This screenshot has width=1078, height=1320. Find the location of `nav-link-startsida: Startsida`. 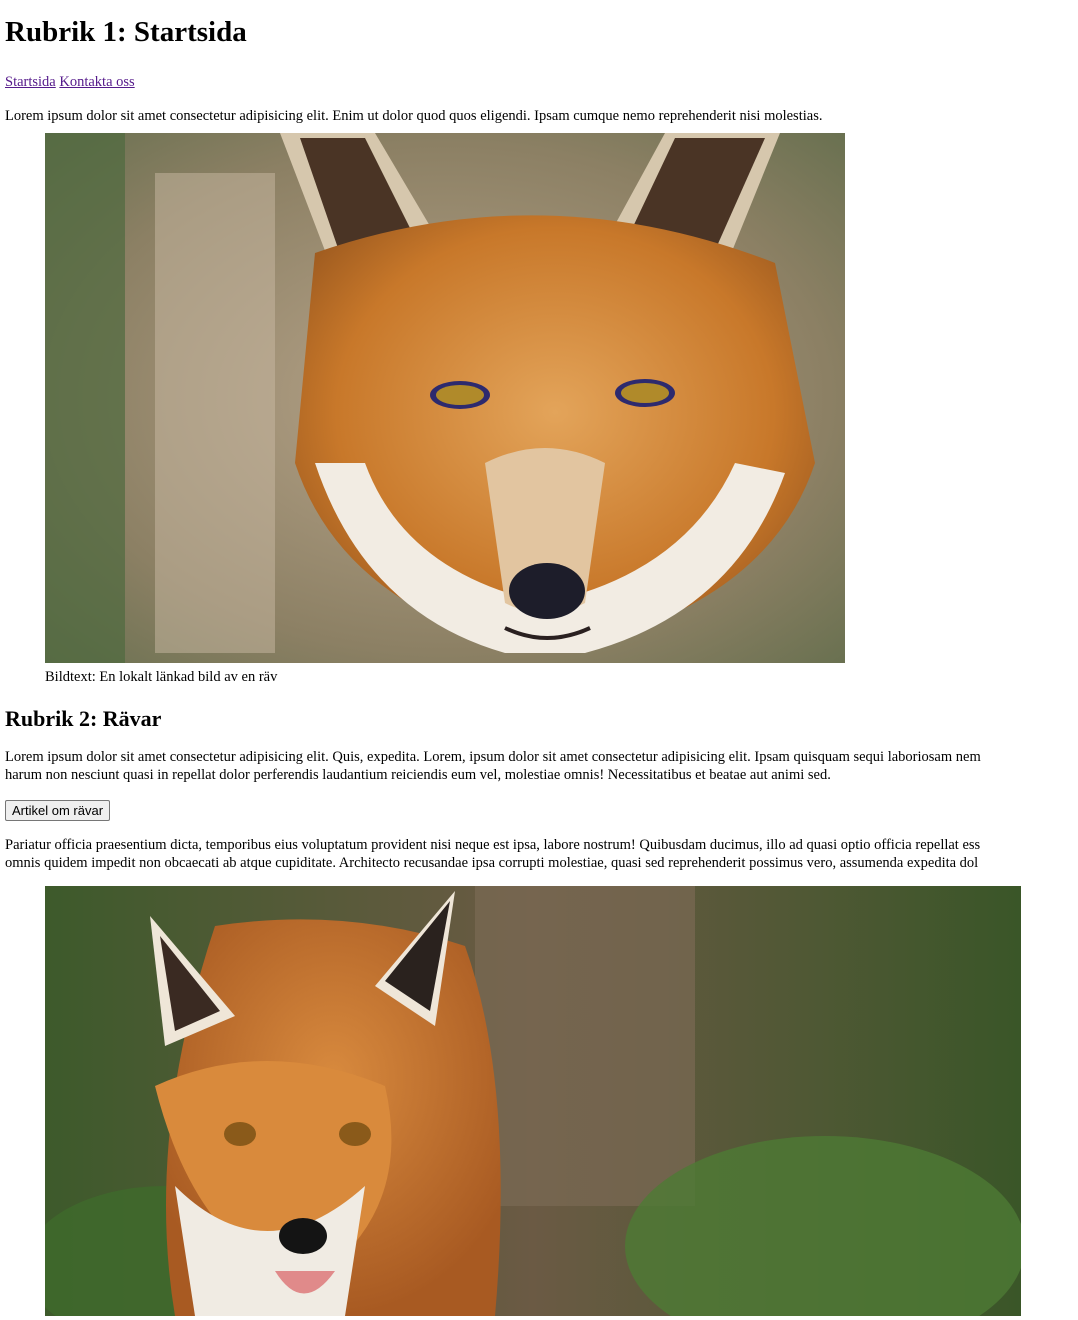

nav-link-startsida: Startsida is located at coordinates (30, 82).